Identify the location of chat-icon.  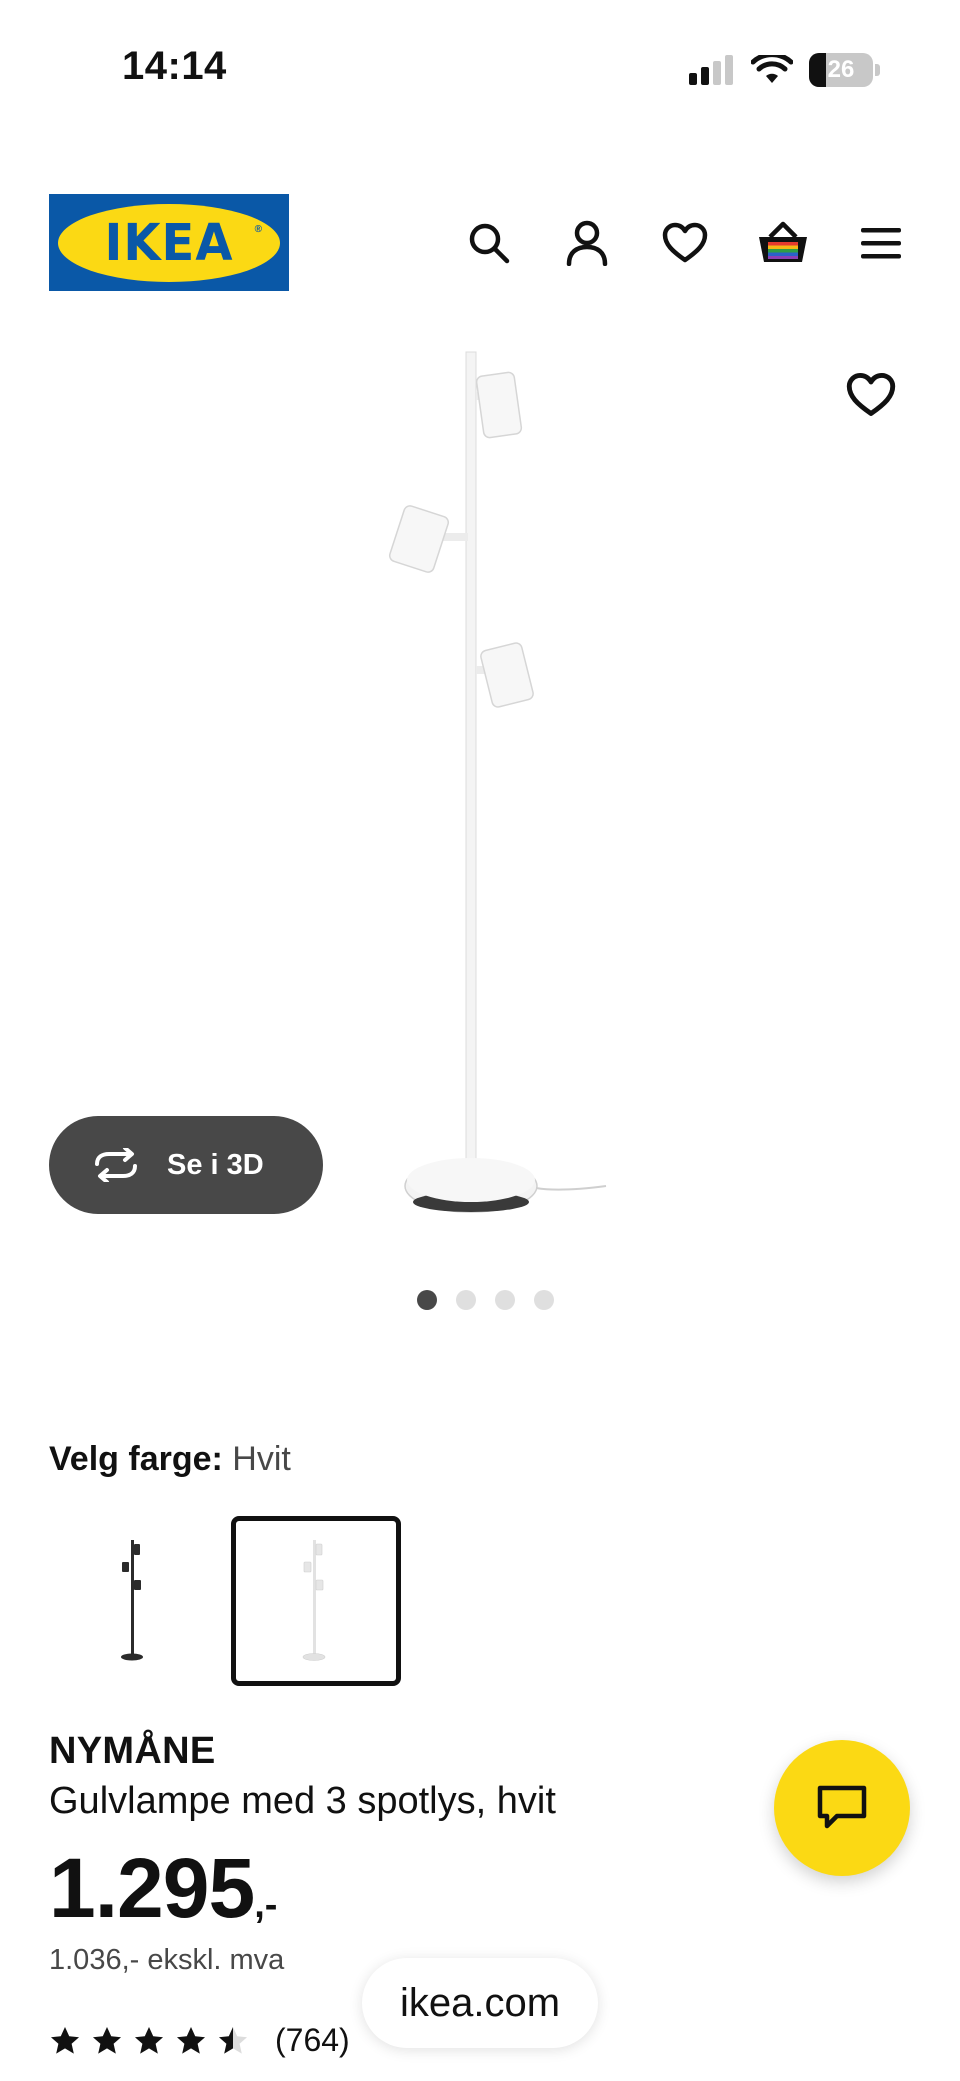
(842, 1807).